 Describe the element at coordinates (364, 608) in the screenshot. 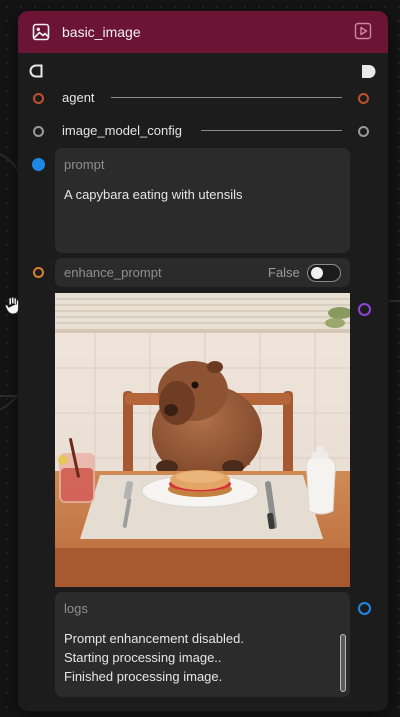

I see `logs-output-port` at that location.